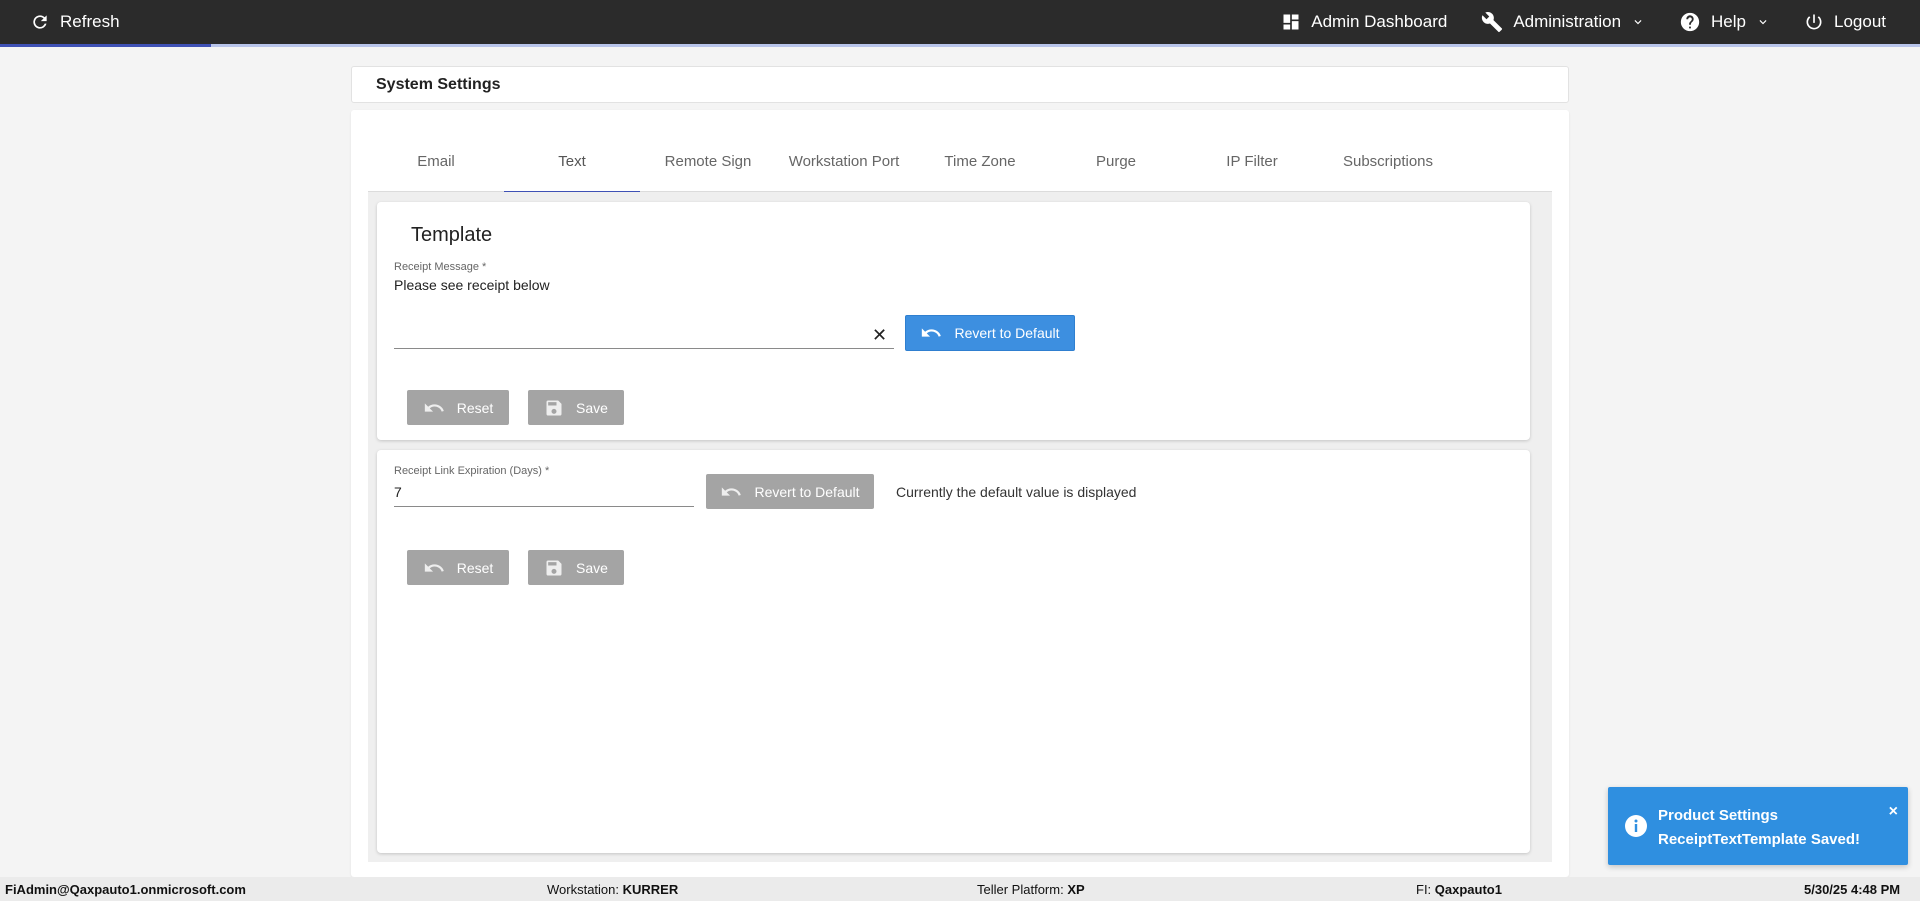  Describe the element at coordinates (544, 506) in the screenshot. I see `receipt-link-expiration-underline` at that location.